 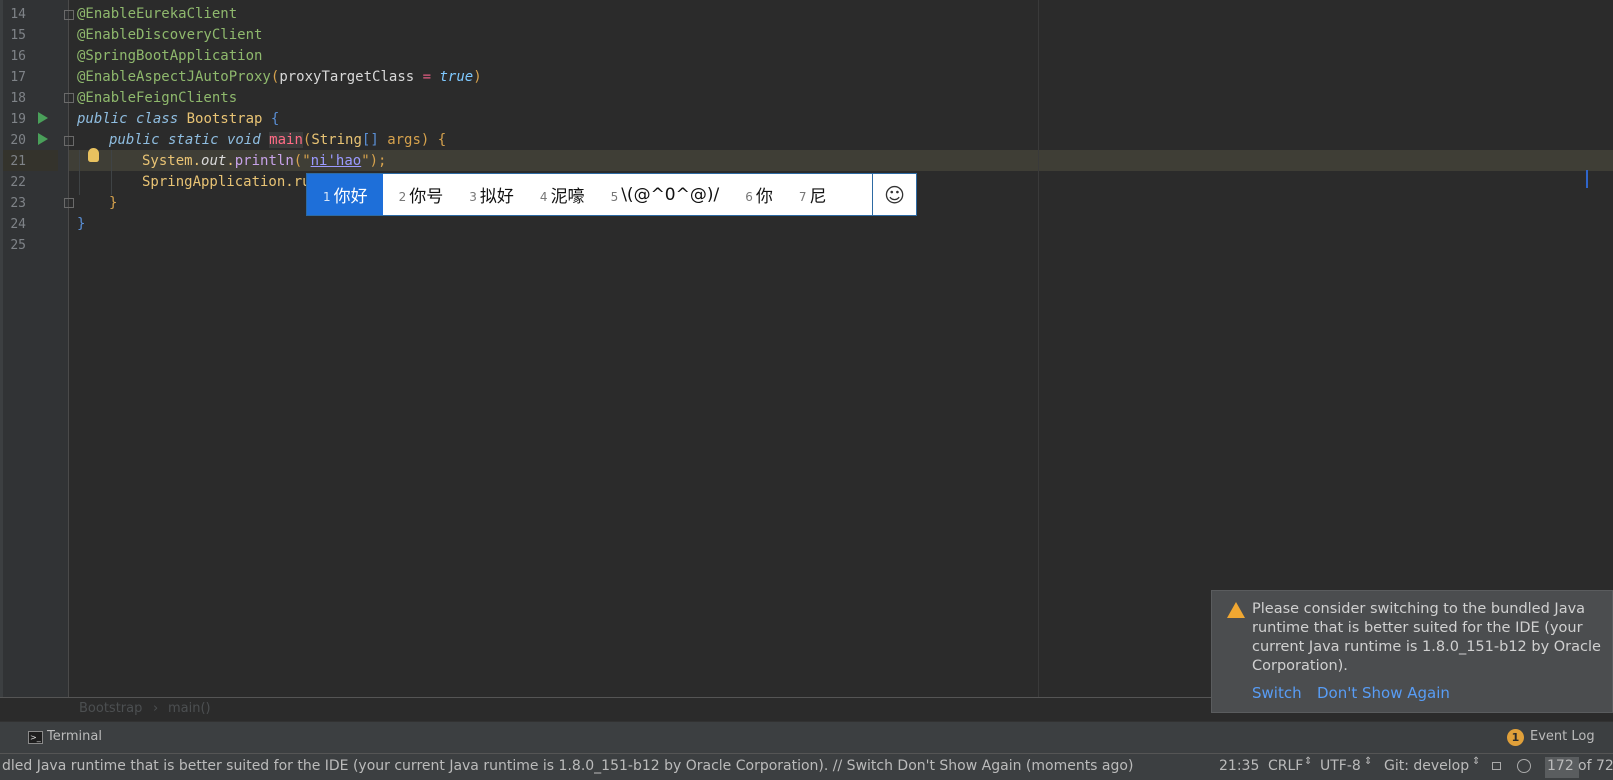 What do you see at coordinates (18, 119) in the screenshot?
I see `line-number: 19` at bounding box center [18, 119].